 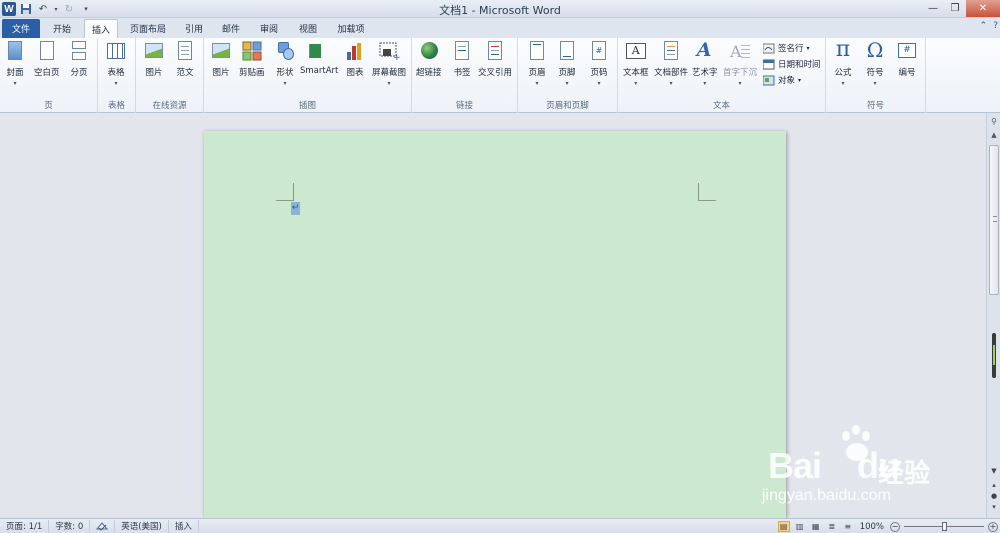 I want to click on signature-line-button: 签名行 ▾, so click(x=786, y=48).